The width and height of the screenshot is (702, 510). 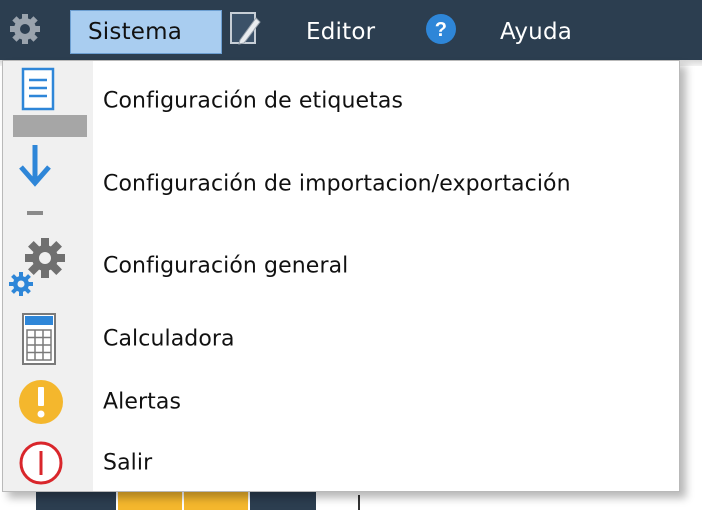 I want to click on help-icon-glyph: ?, so click(x=441, y=30).